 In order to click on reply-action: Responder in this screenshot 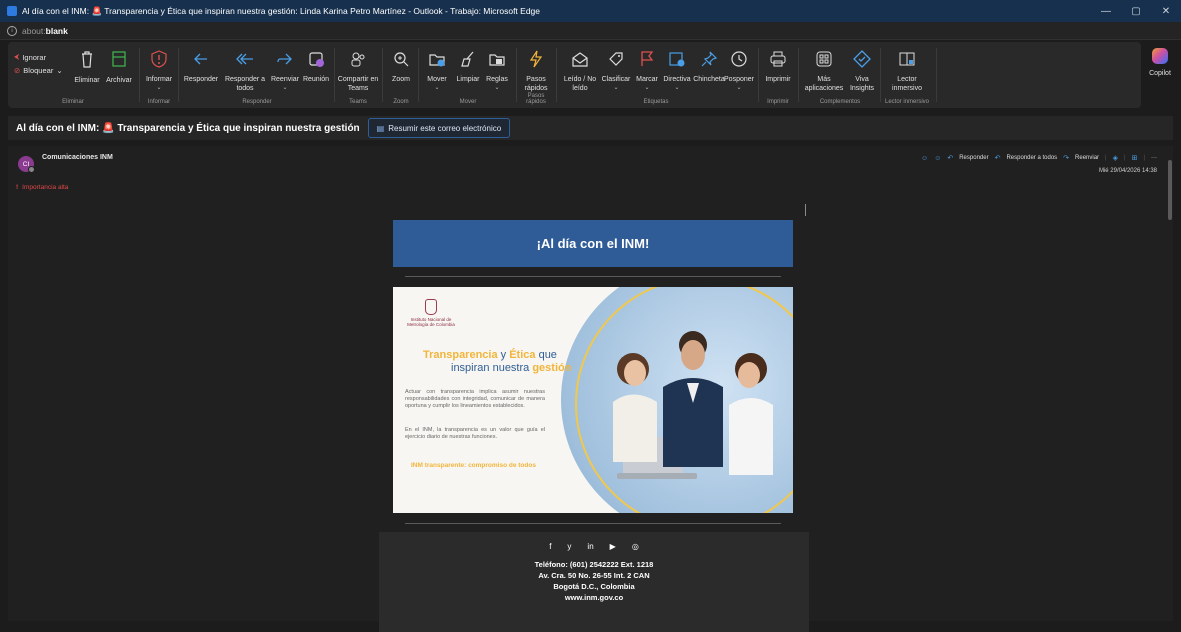, I will do `click(973, 158)`.